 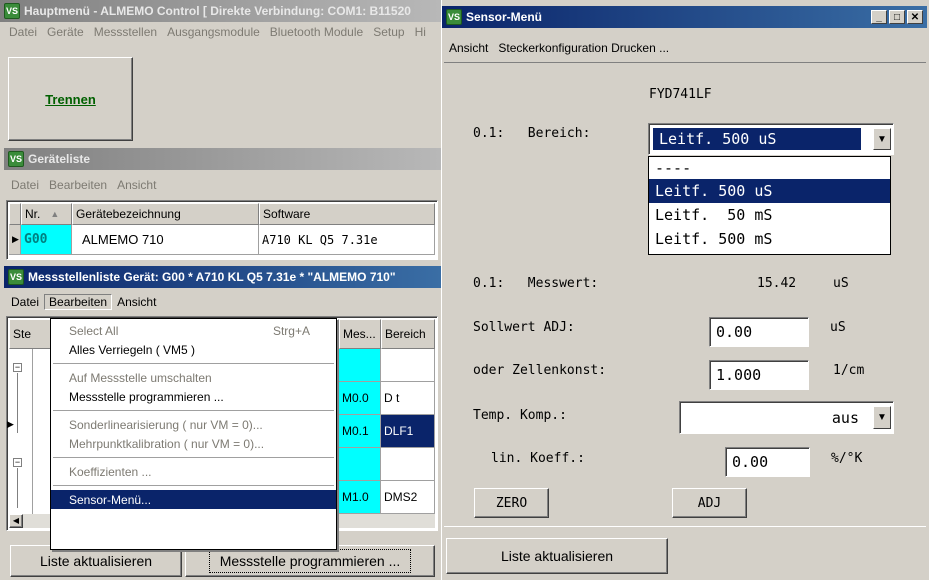 What do you see at coordinates (759, 375) in the screenshot?
I see `cell-constant-input: 1.000` at bounding box center [759, 375].